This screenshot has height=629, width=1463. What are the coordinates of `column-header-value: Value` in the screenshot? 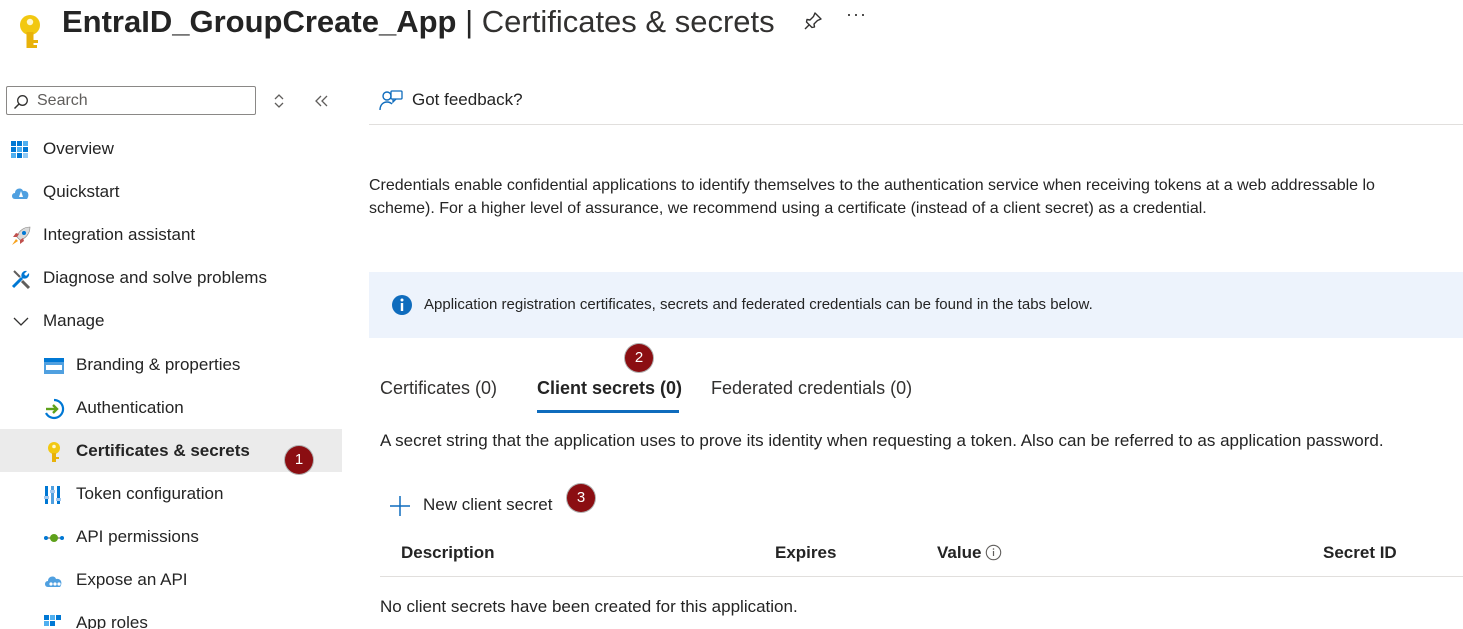 It's located at (959, 553).